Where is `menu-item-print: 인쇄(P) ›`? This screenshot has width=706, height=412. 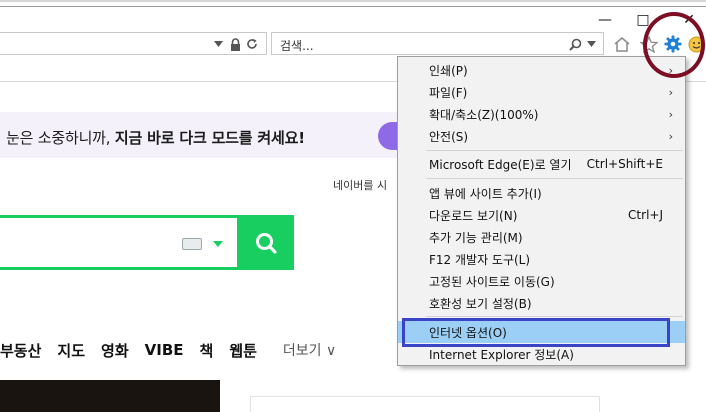 menu-item-print: 인쇄(P) › is located at coordinates (541, 70).